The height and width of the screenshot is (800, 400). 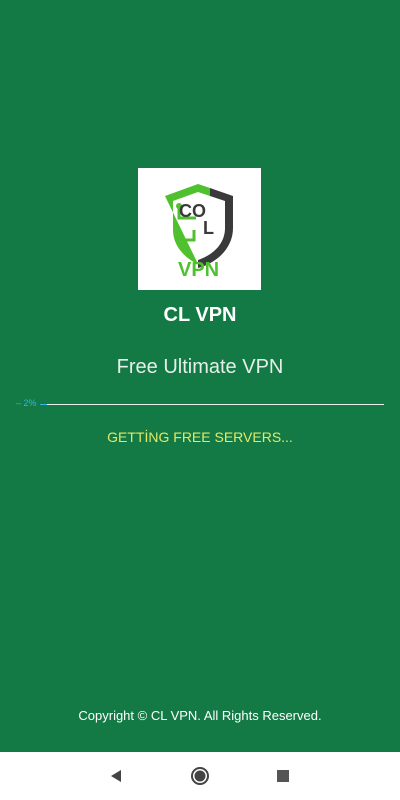 What do you see at coordinates (43, 404) in the screenshot?
I see `progress-fill` at bounding box center [43, 404].